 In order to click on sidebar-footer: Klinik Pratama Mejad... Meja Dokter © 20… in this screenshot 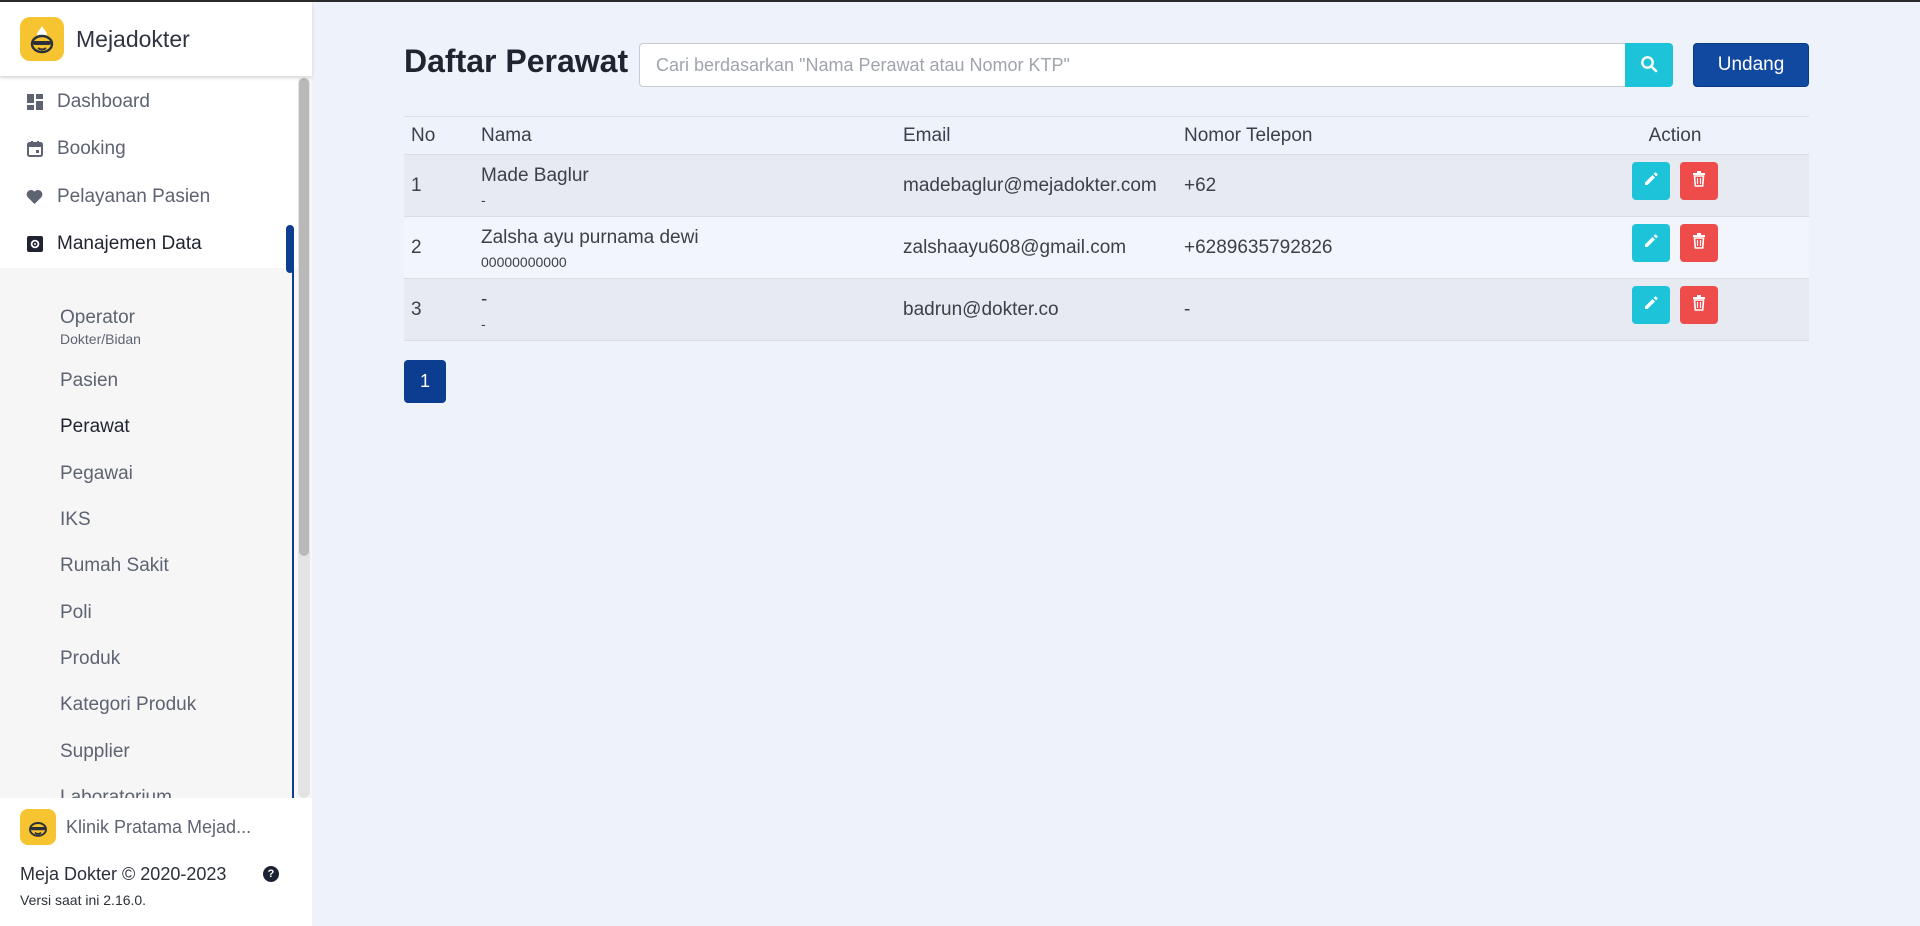, I will do `click(156, 862)`.